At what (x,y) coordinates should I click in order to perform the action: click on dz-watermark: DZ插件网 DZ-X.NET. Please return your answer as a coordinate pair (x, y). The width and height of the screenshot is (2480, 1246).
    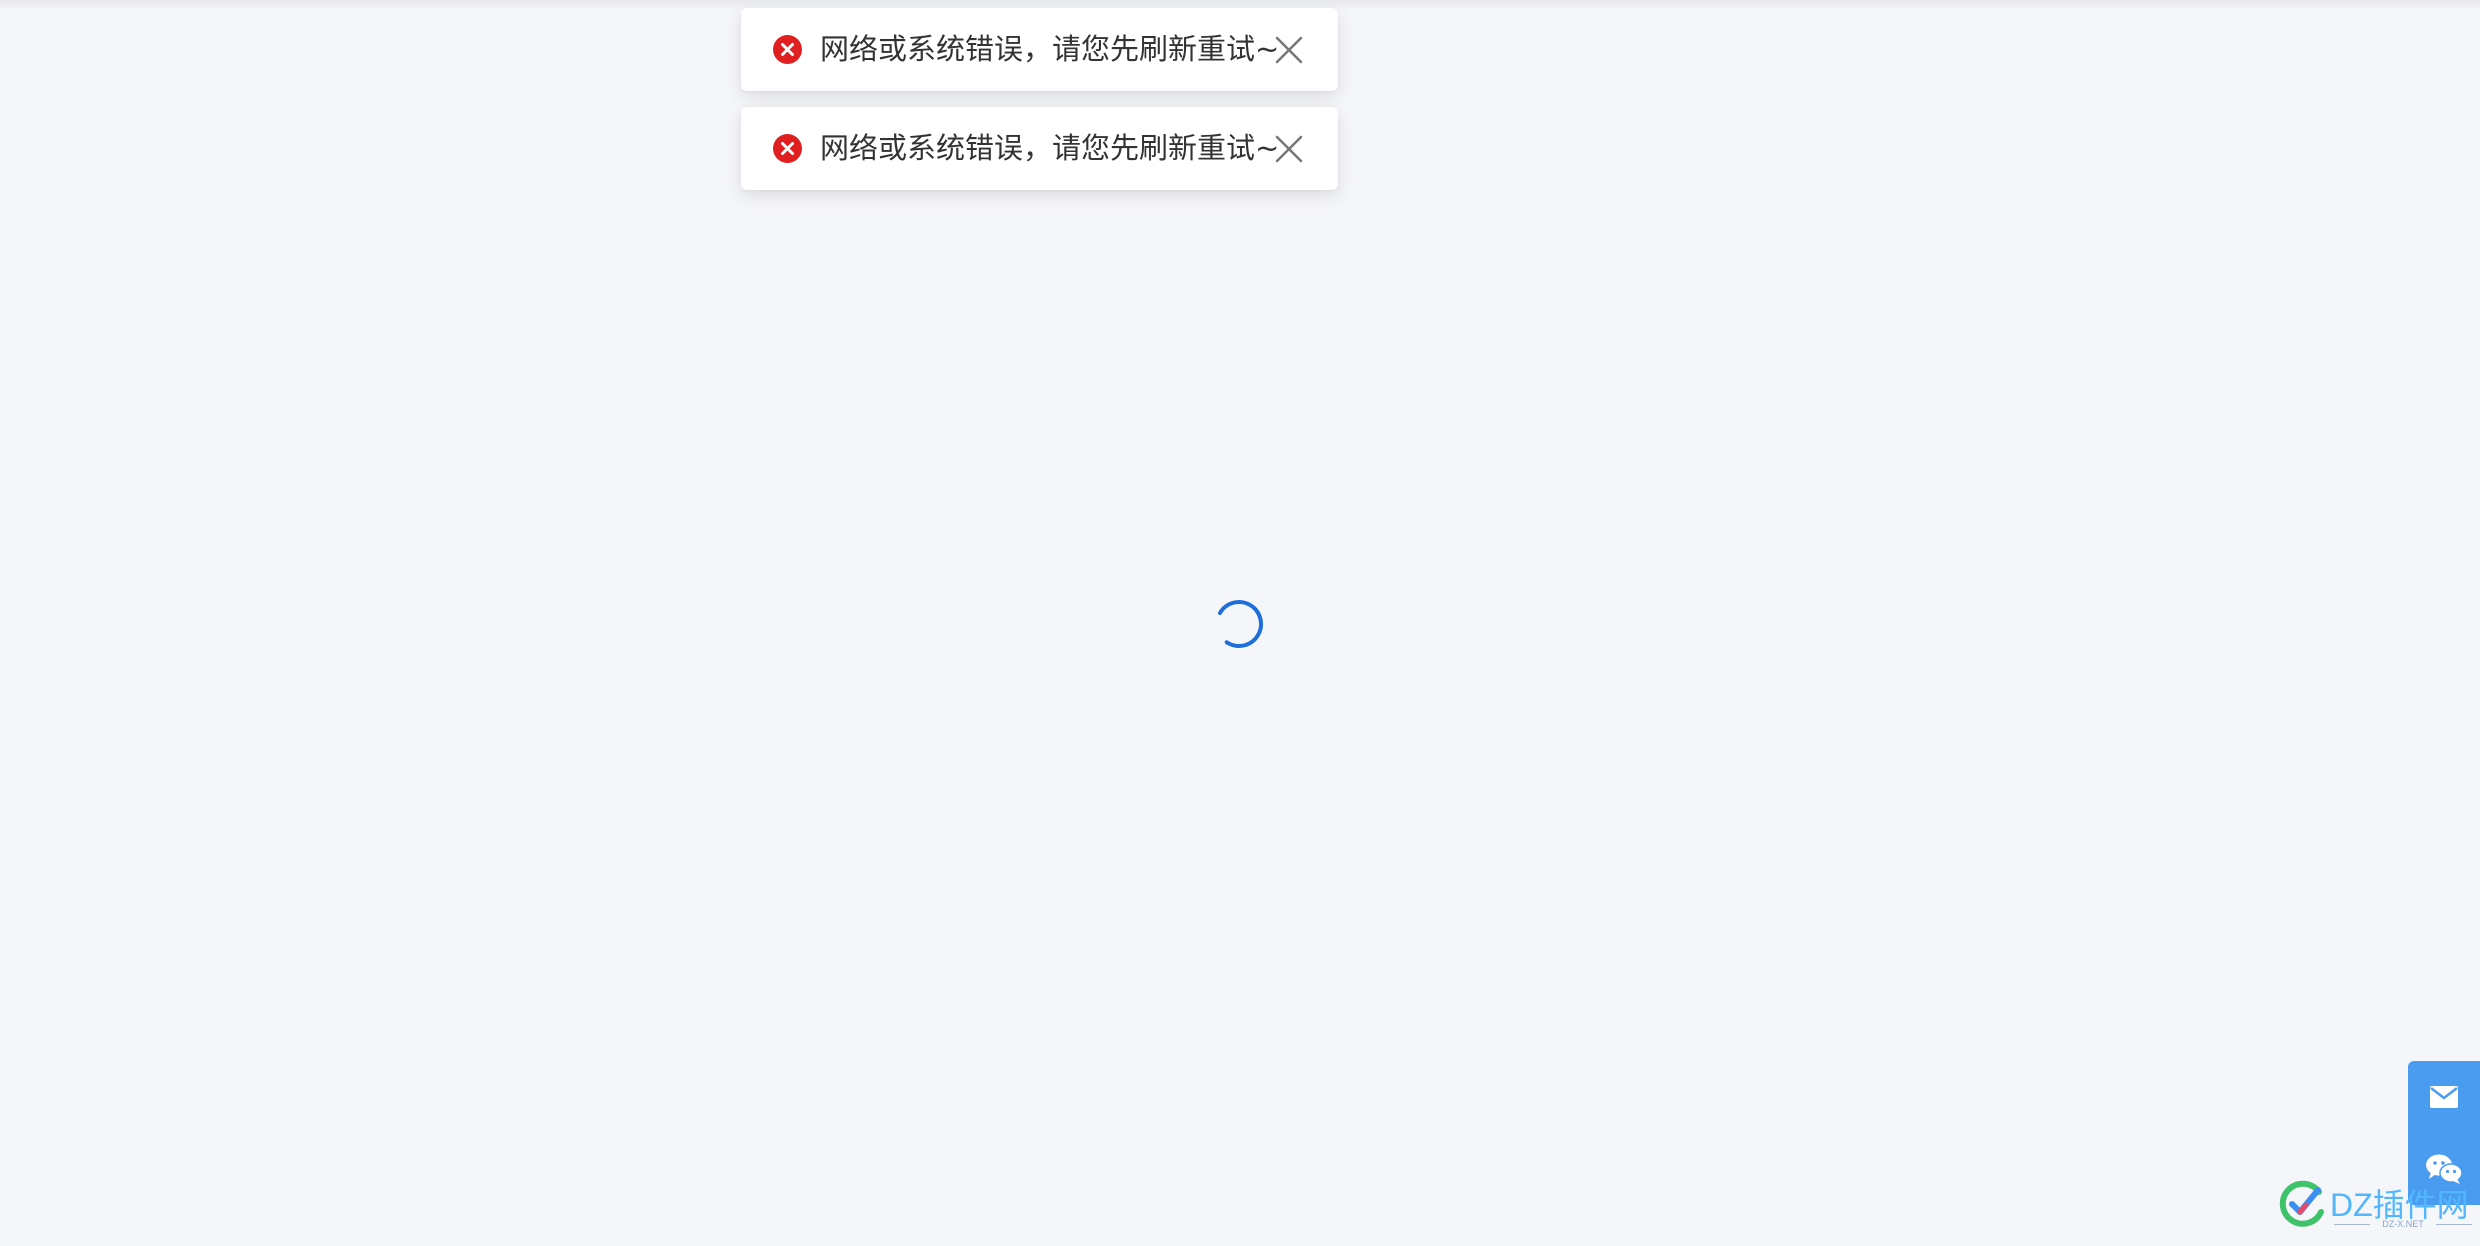
    Looking at the image, I should click on (2376, 1206).